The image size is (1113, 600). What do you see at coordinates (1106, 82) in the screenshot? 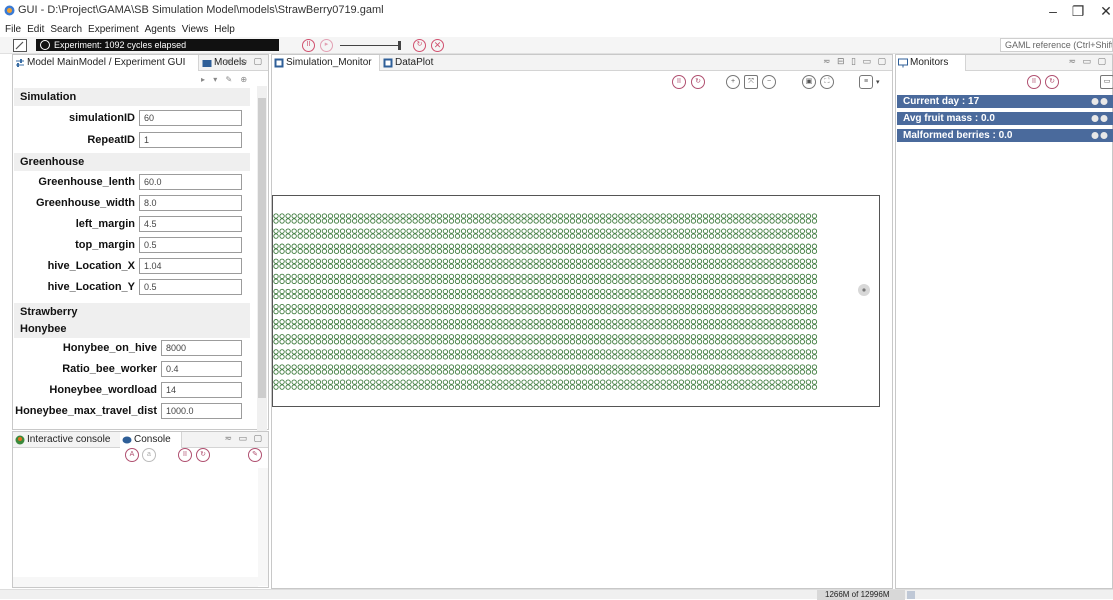
I see `monitors-add-icon: ▭` at bounding box center [1106, 82].